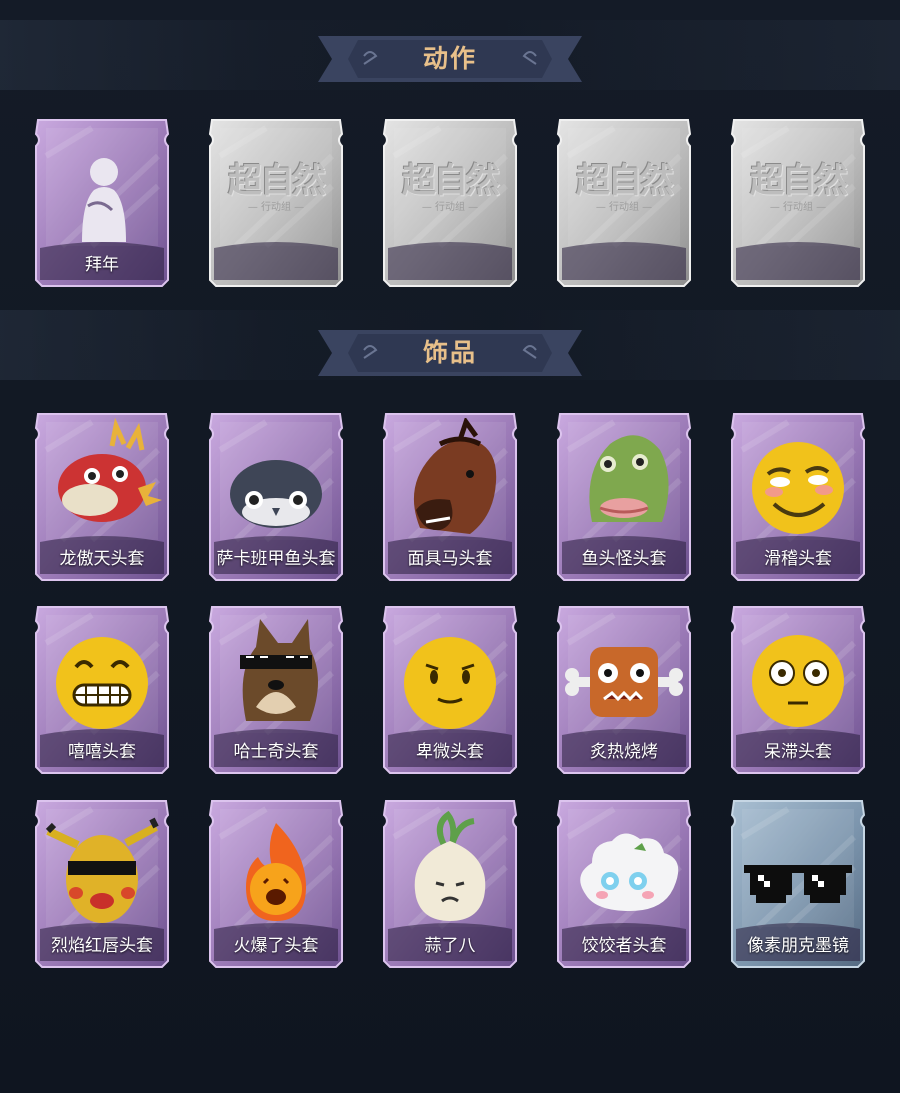 The height and width of the screenshot is (1093, 900). I want to click on accessory-card: 嘻嘻头套, so click(102, 689).